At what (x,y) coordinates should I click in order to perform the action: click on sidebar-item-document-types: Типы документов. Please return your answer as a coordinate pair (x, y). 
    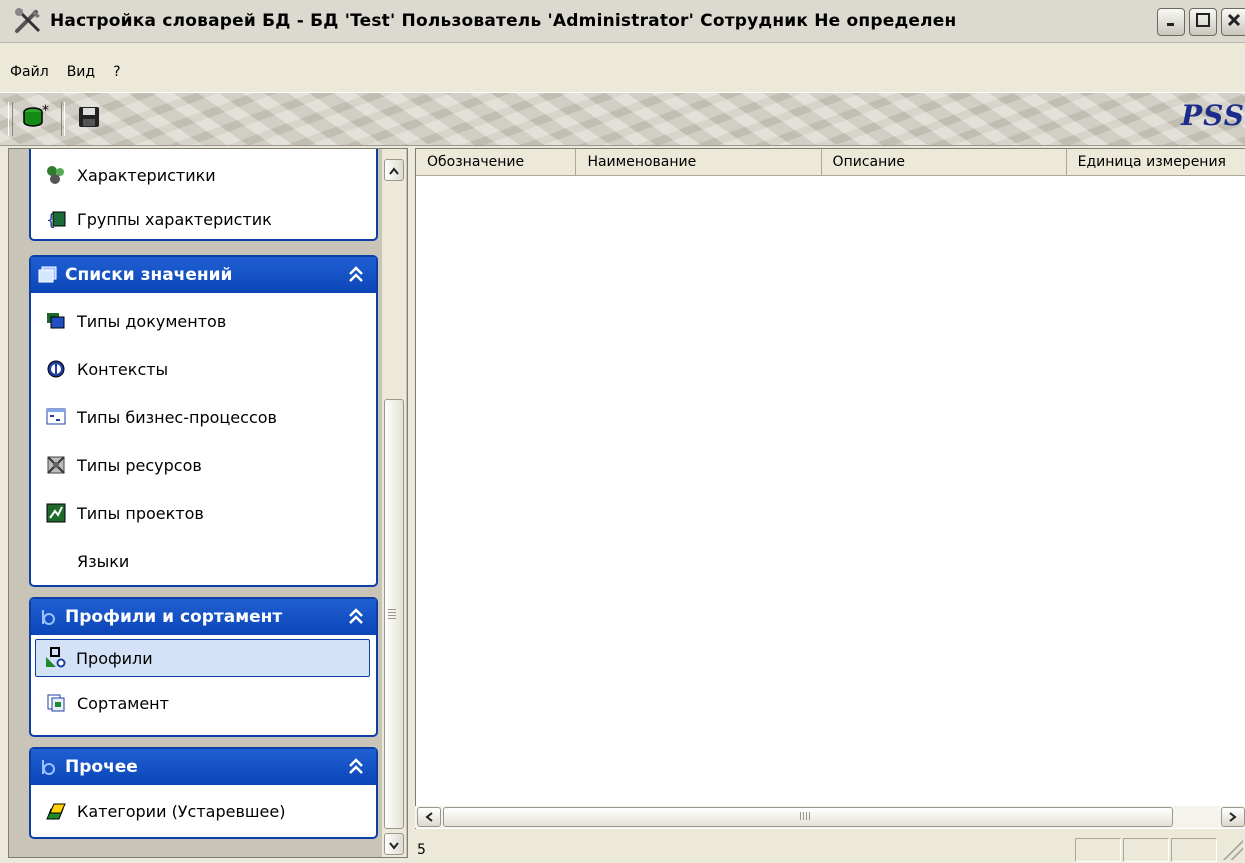
    Looking at the image, I should click on (203, 321).